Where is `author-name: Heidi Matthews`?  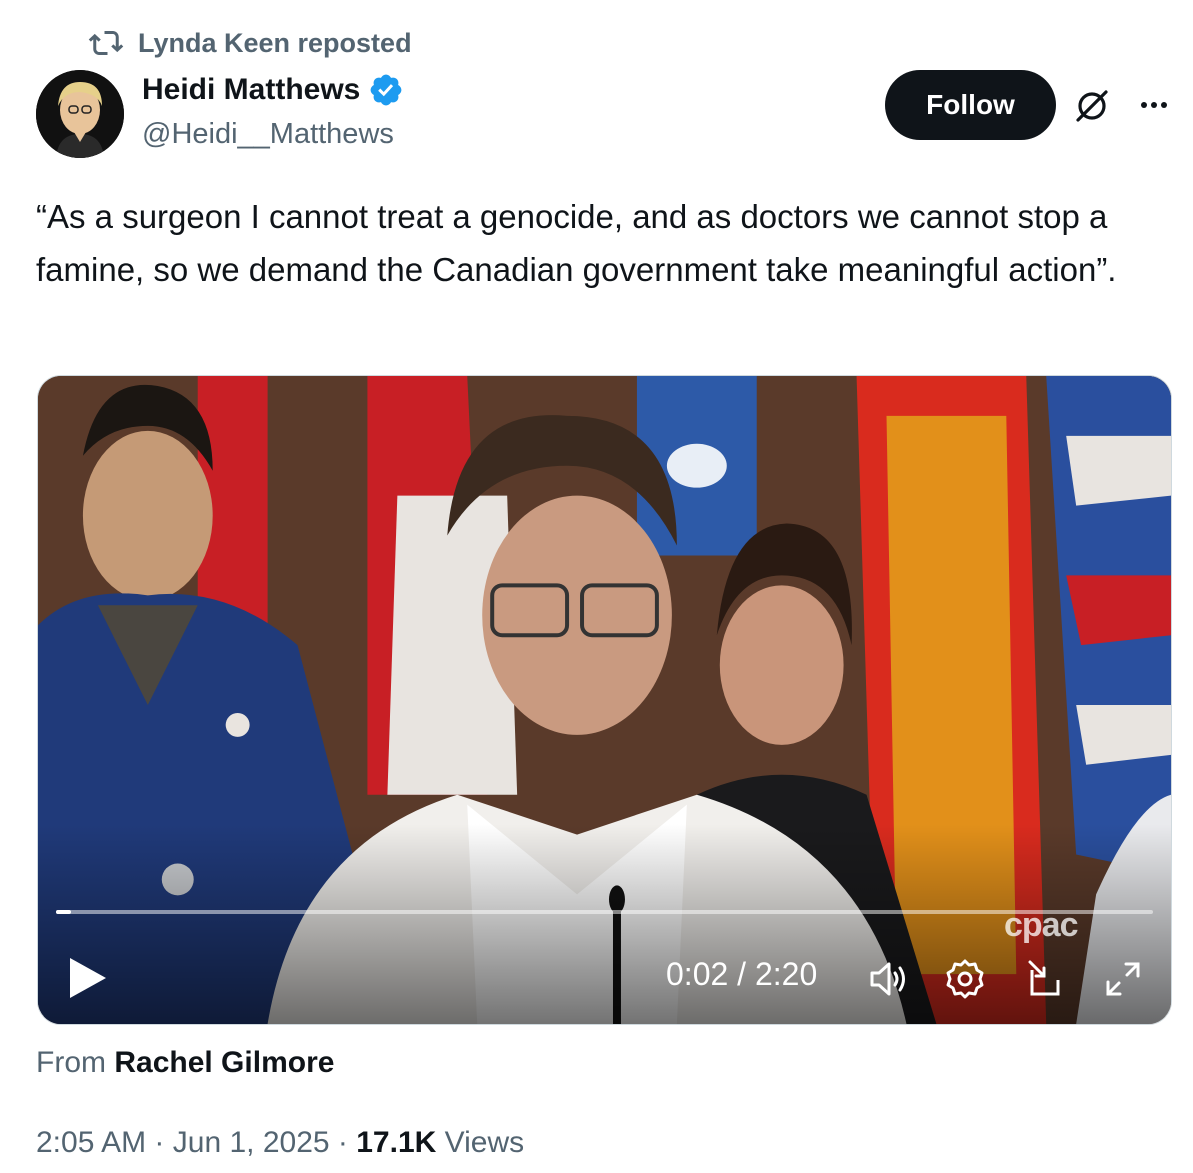 author-name: Heidi Matthews is located at coordinates (251, 90).